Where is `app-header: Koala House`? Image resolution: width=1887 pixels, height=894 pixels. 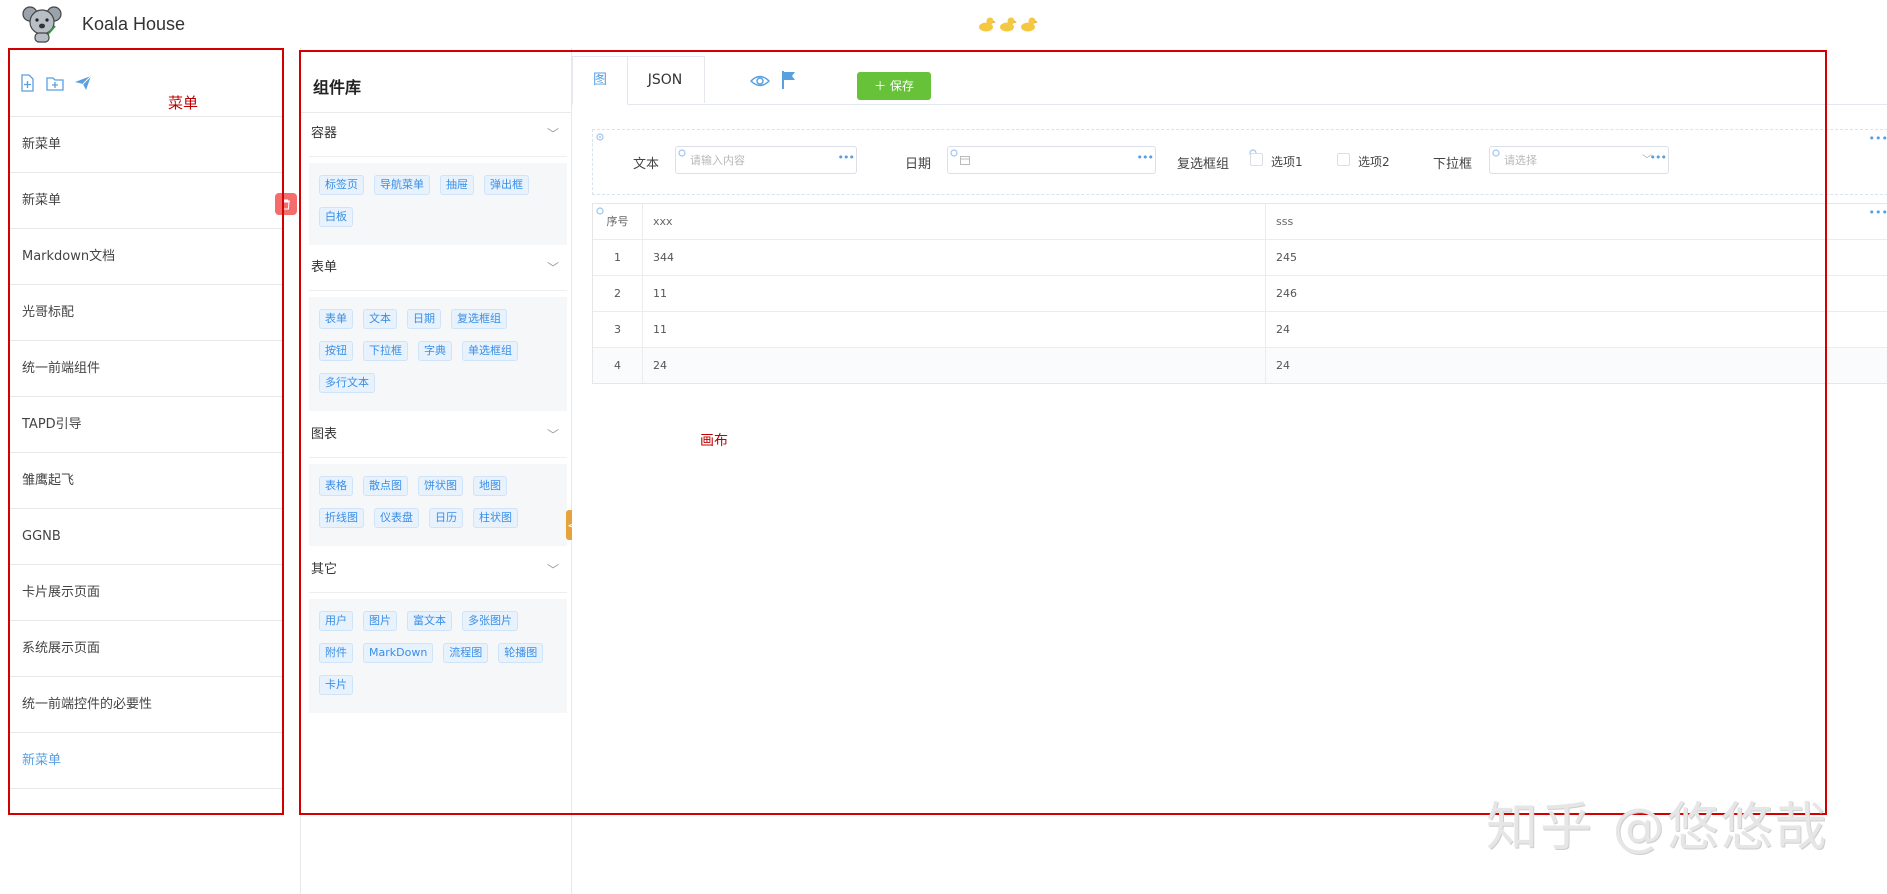 app-header: Koala House is located at coordinates (943, 24).